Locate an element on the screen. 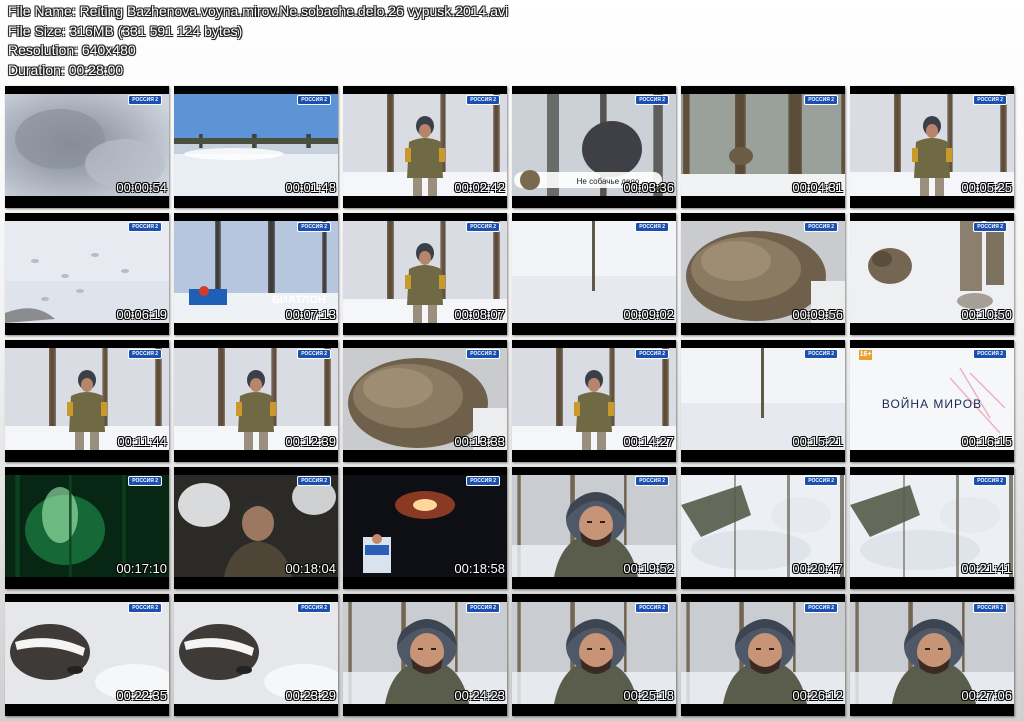 This screenshot has width=1024, height=721. thumbnail-caption: БИАТЛОН is located at coordinates (299, 300).